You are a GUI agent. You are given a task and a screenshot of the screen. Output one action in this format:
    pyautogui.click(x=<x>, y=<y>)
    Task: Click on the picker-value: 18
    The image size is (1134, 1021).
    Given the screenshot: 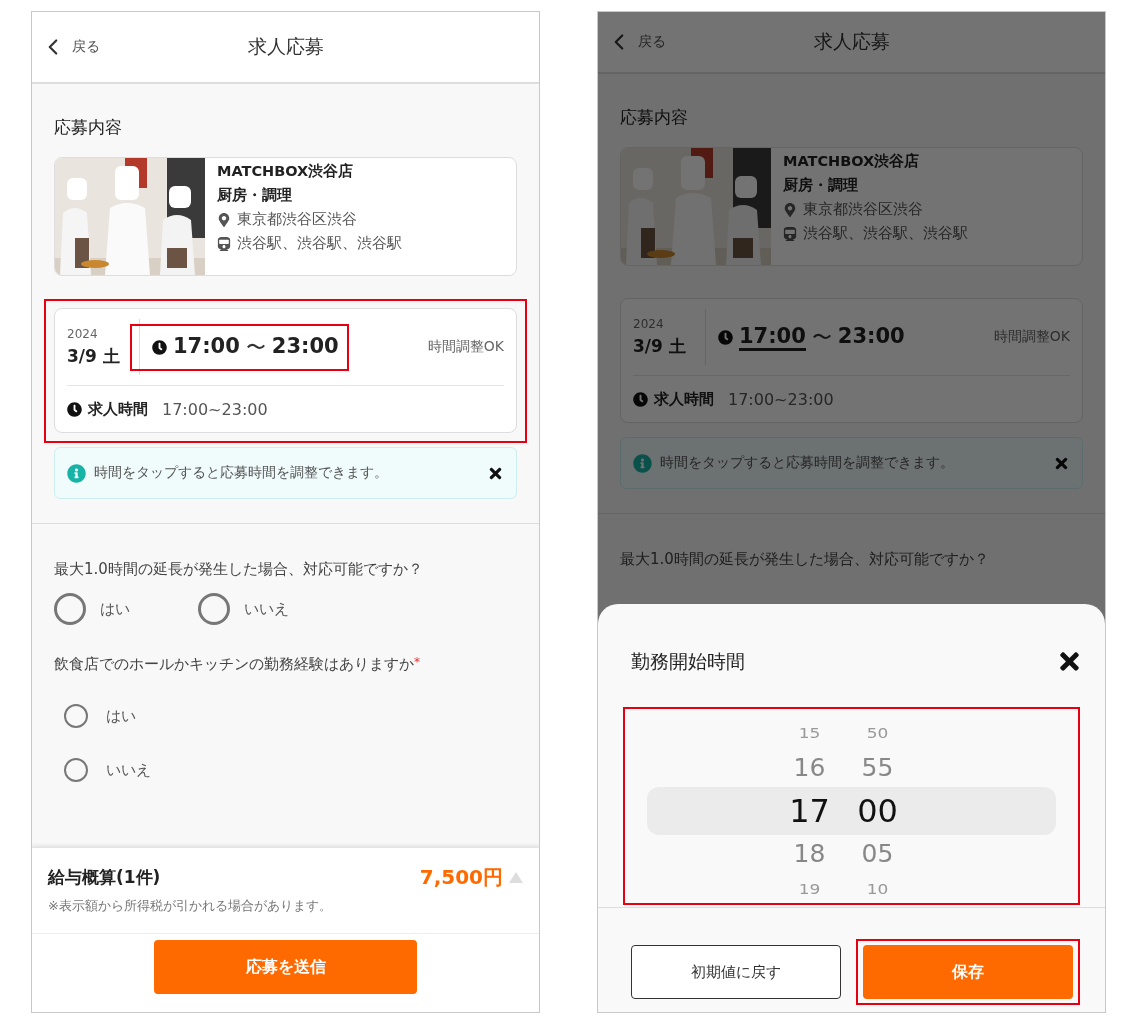 What is the action you would take?
    pyautogui.click(x=809, y=854)
    